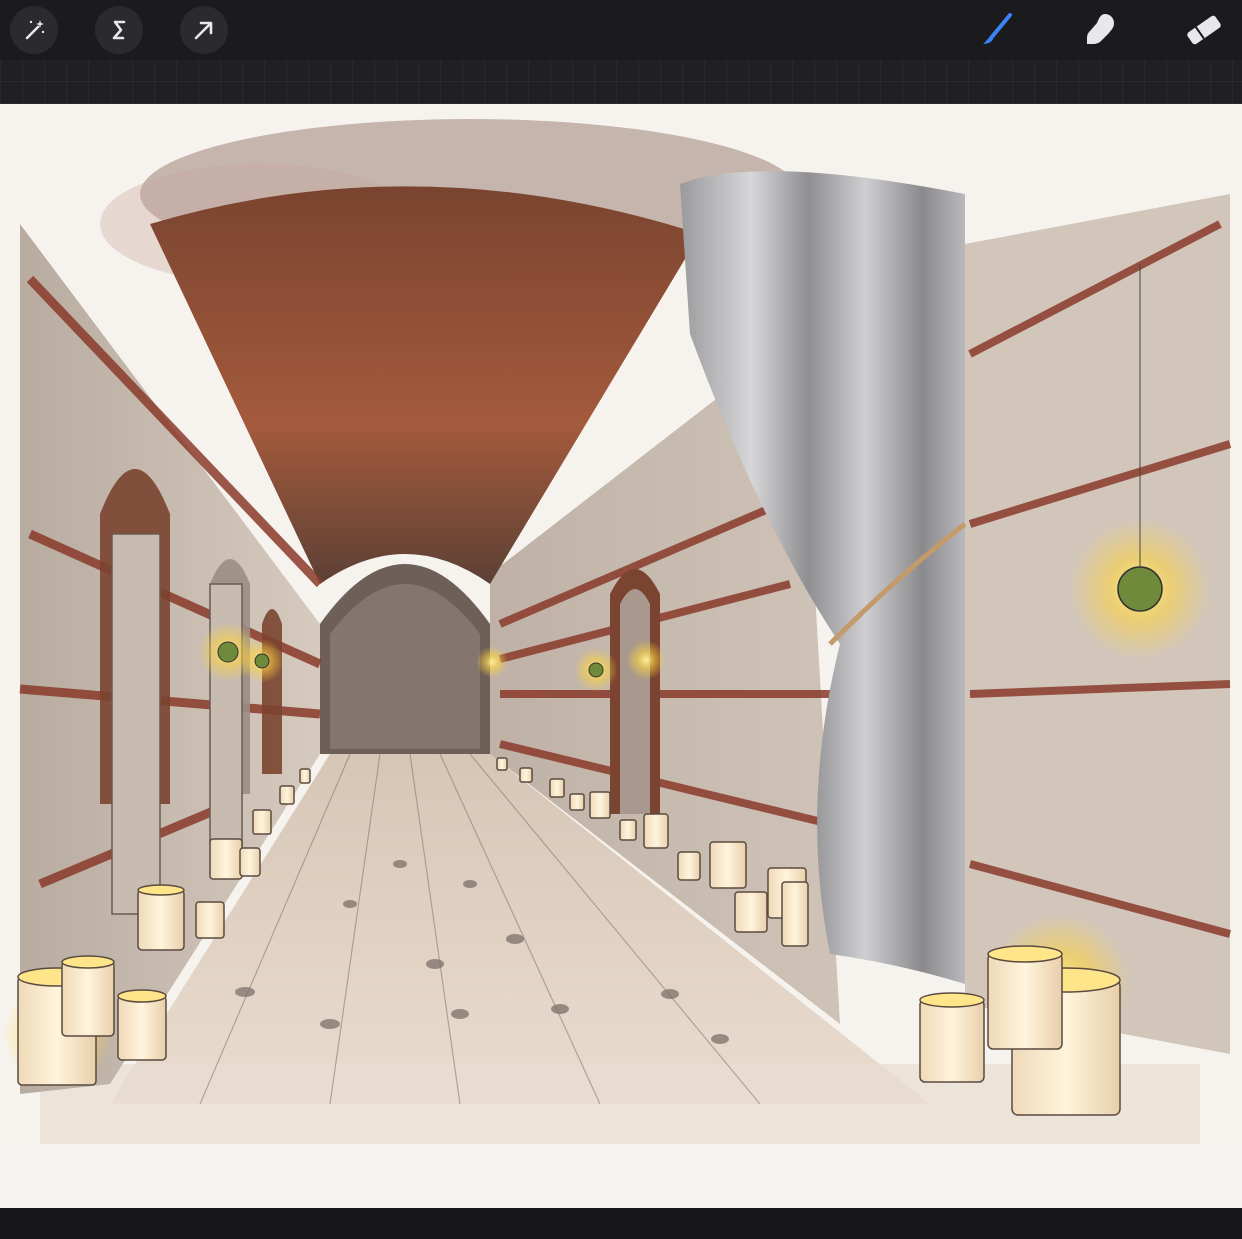 The height and width of the screenshot is (1239, 1242). I want to click on adjustments-button, so click(34, 30).